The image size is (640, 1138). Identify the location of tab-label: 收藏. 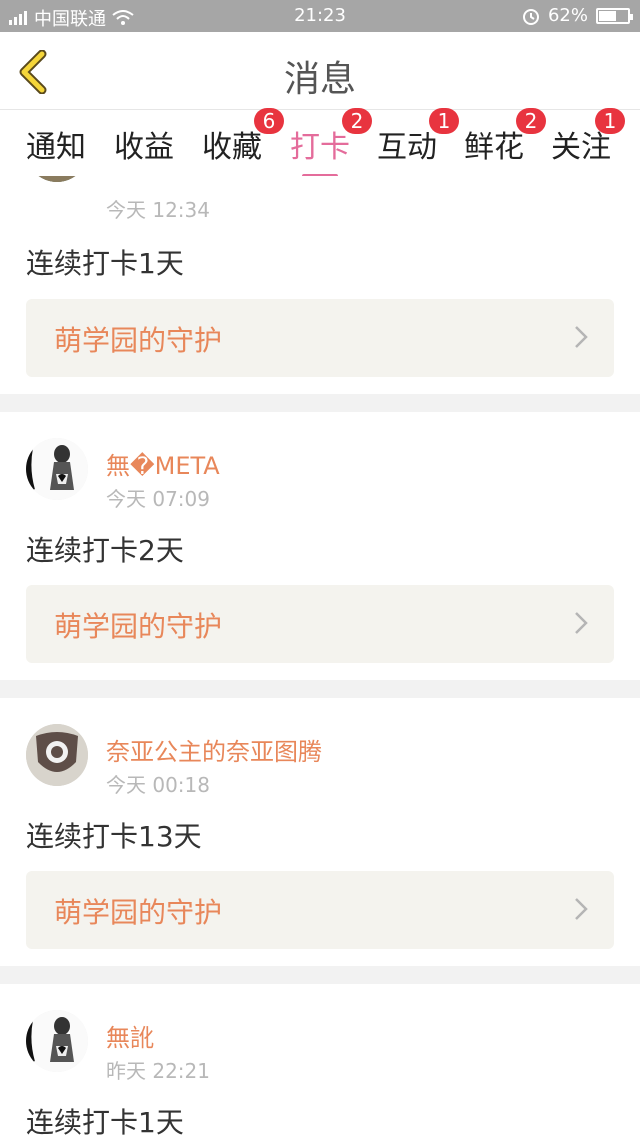
(232, 147).